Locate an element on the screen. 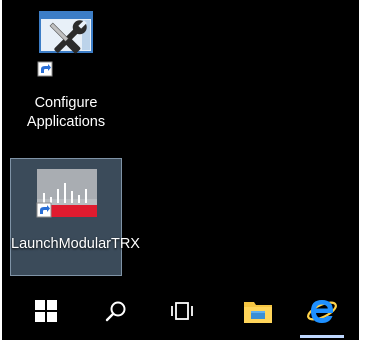 The height and width of the screenshot is (343, 368). start-button is located at coordinates (46, 311).